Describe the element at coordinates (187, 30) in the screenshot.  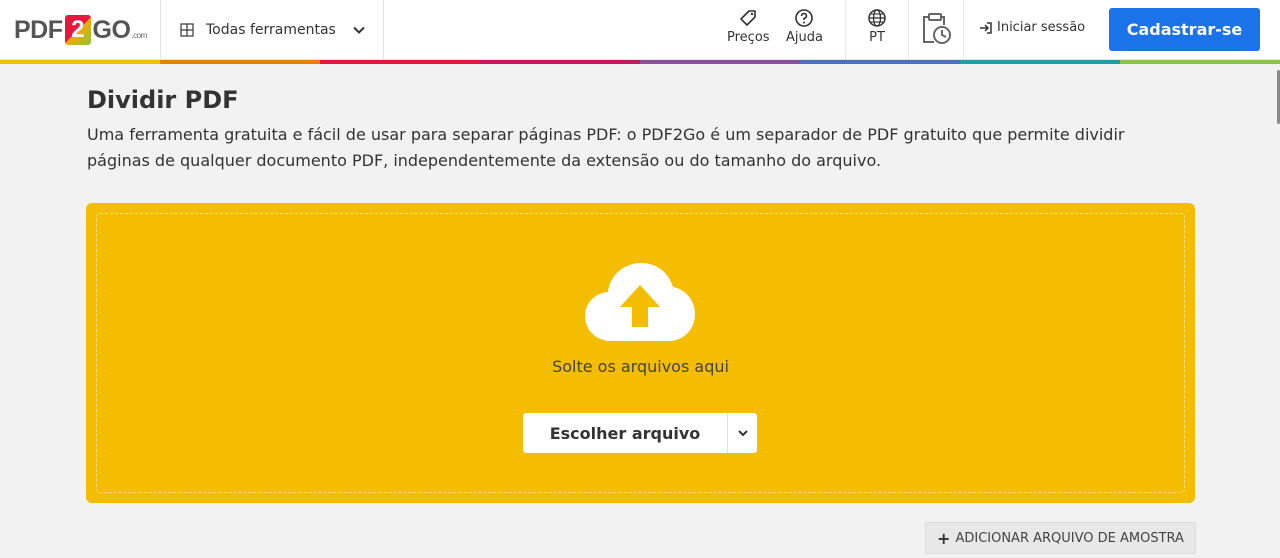
I see `grid-icon` at that location.